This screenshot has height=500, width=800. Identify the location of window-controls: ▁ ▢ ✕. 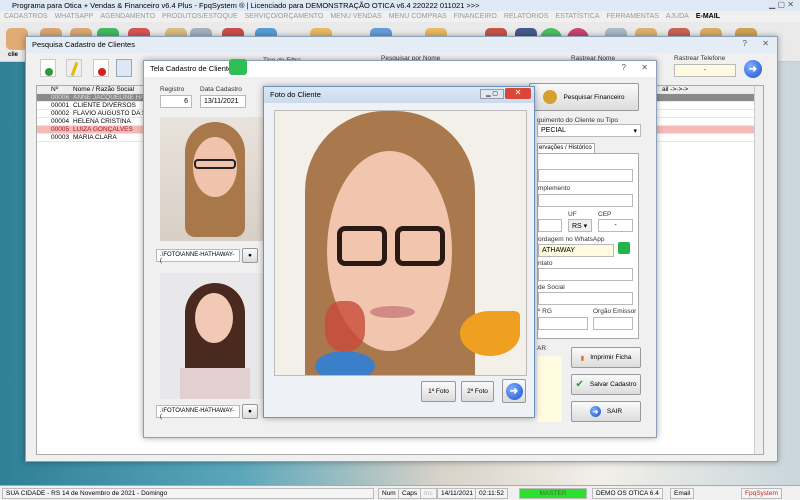
(781, 4).